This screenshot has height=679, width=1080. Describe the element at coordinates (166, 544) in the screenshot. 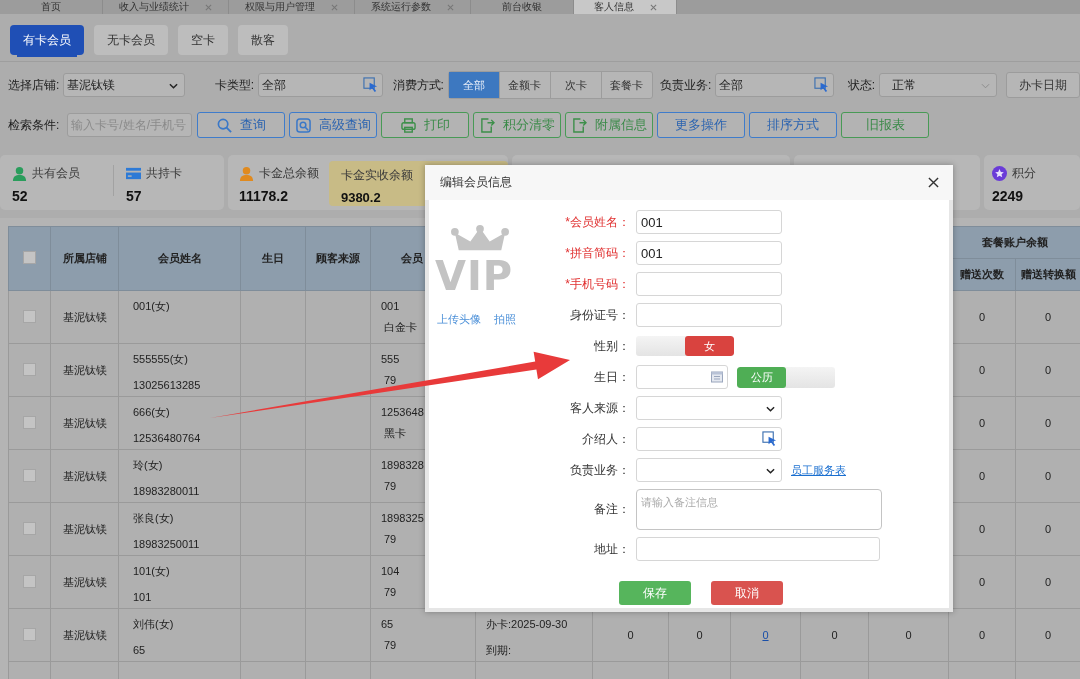

I see `phone-number: 18983250011` at that location.